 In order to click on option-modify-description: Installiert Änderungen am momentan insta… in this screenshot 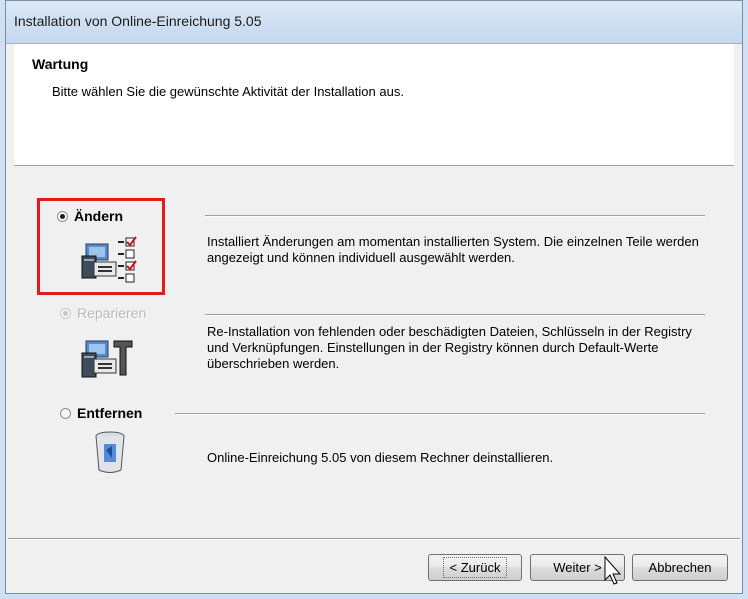, I will do `click(453, 249)`.